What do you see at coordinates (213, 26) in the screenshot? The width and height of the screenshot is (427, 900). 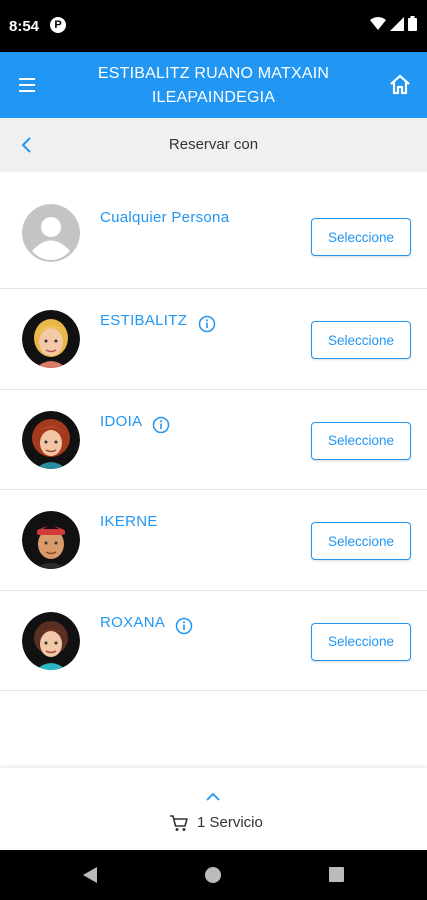 I see `status-bar: 8:54 P` at bounding box center [213, 26].